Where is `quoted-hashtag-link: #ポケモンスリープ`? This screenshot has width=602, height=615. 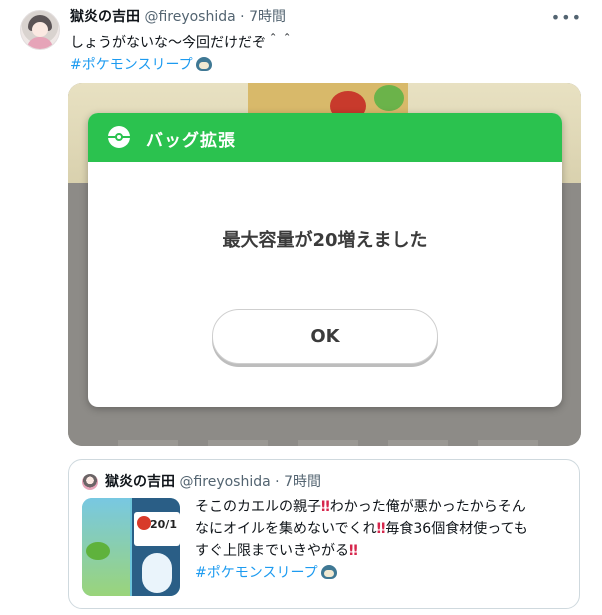 quoted-hashtag-link: #ポケモンスリープ is located at coordinates (256, 573).